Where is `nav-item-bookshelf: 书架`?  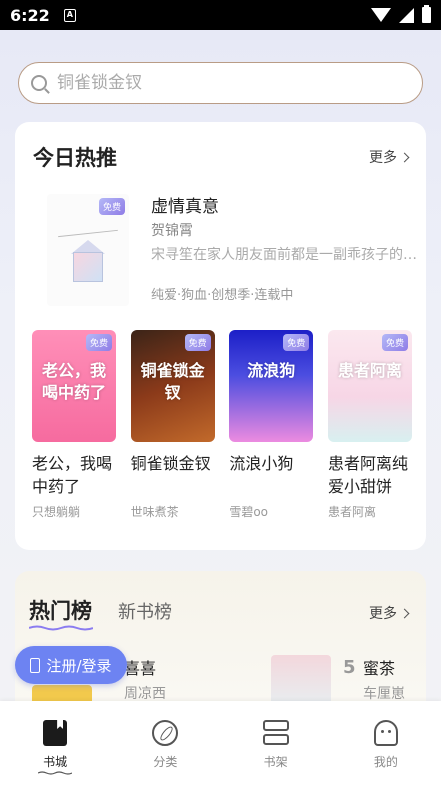
nav-item-bookshelf: 书架 is located at coordinates (276, 743).